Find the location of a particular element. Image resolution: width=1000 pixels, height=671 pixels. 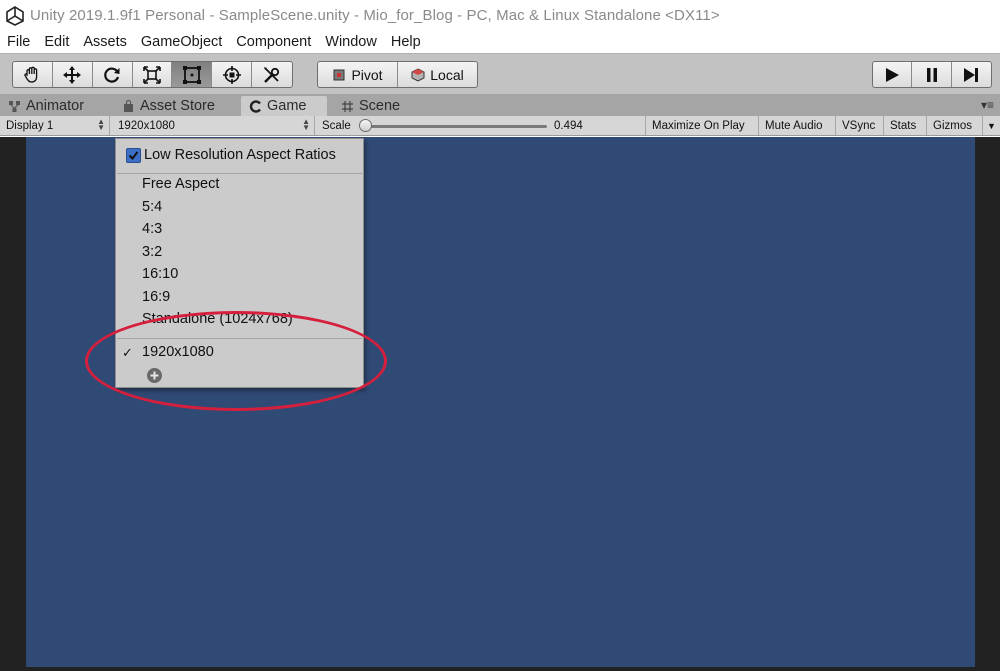

main-toolbar: Pivot Local is located at coordinates (500, 73).